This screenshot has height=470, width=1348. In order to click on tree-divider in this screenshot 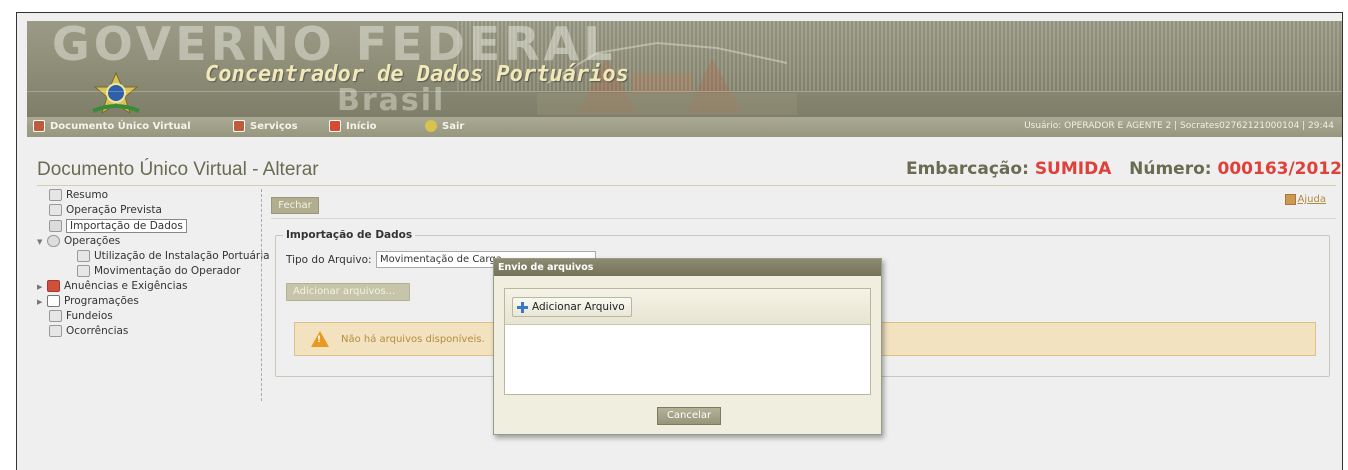, I will do `click(261, 295)`.